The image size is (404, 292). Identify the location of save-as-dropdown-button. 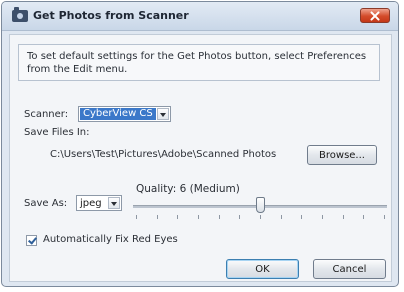
(114, 203).